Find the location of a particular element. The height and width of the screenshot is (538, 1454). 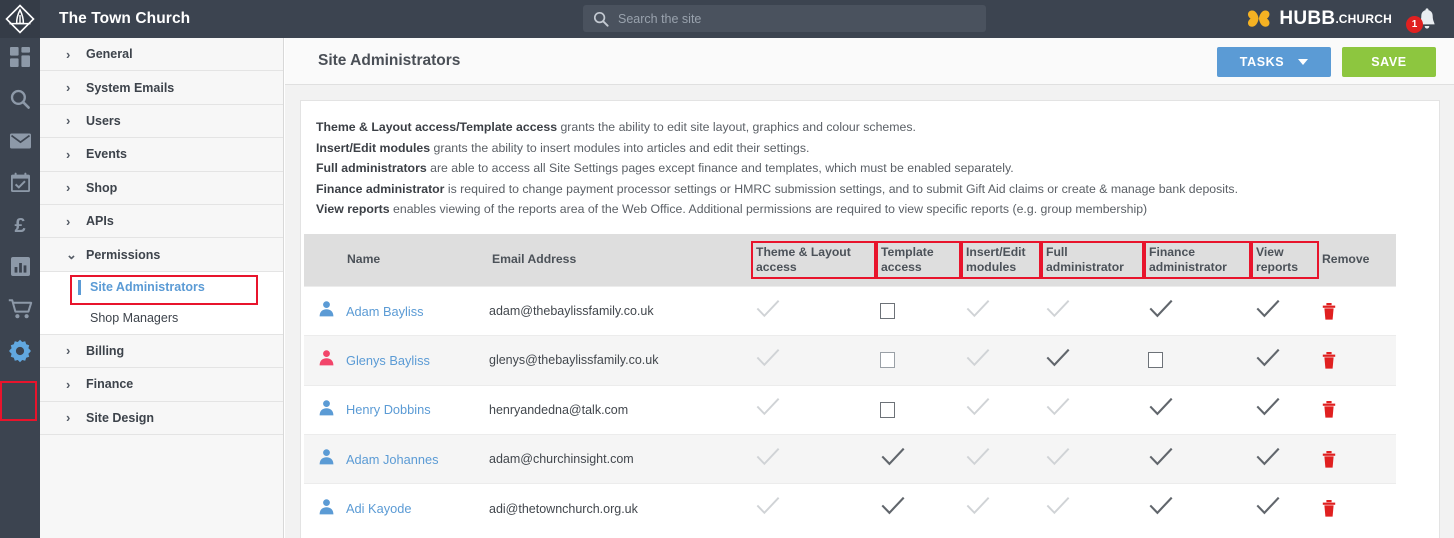

rail-item-settings is located at coordinates (20, 353).